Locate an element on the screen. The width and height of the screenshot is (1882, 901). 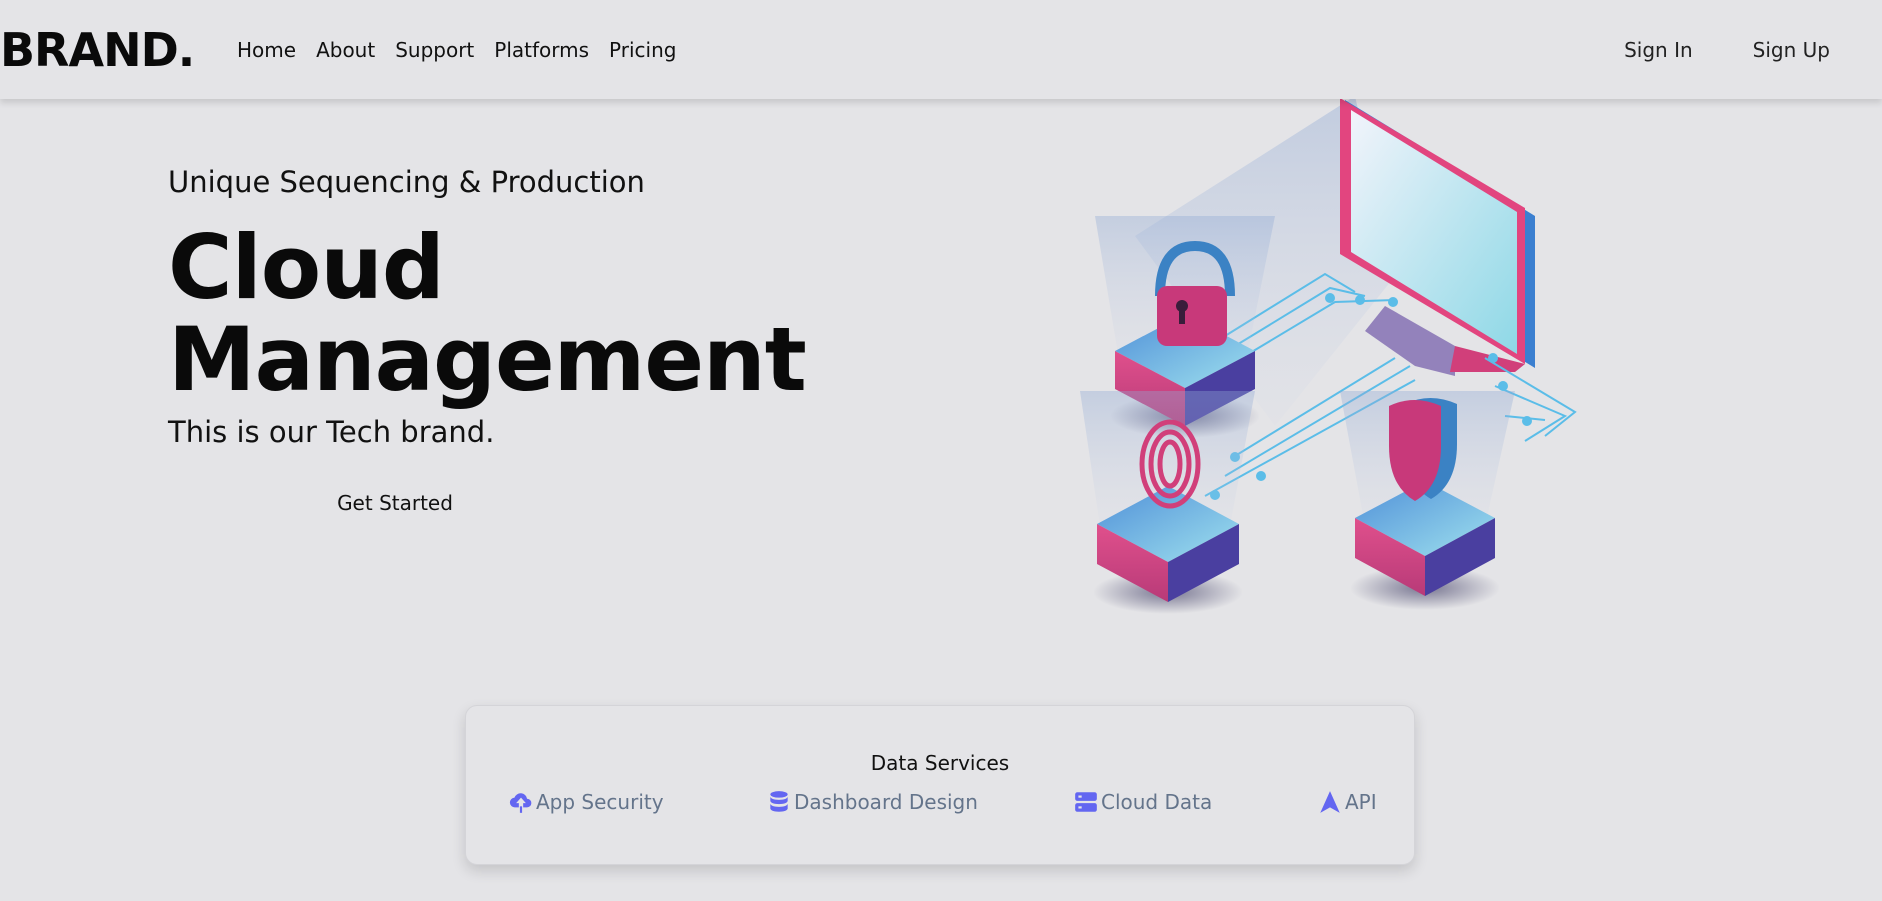
main-nav: Home About Support Platforms Pricing is located at coordinates (466, 50).